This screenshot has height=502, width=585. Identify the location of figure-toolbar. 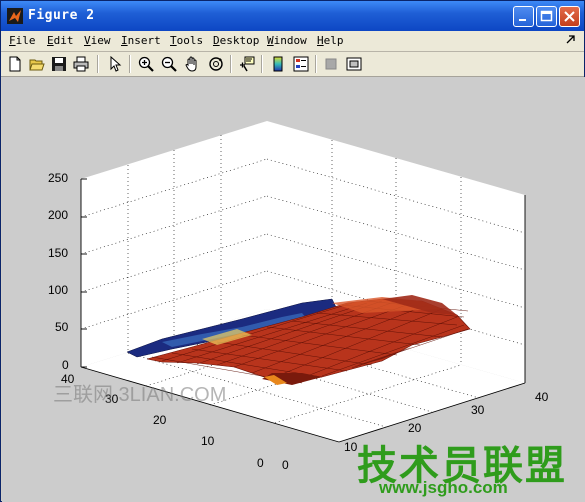
(292, 64).